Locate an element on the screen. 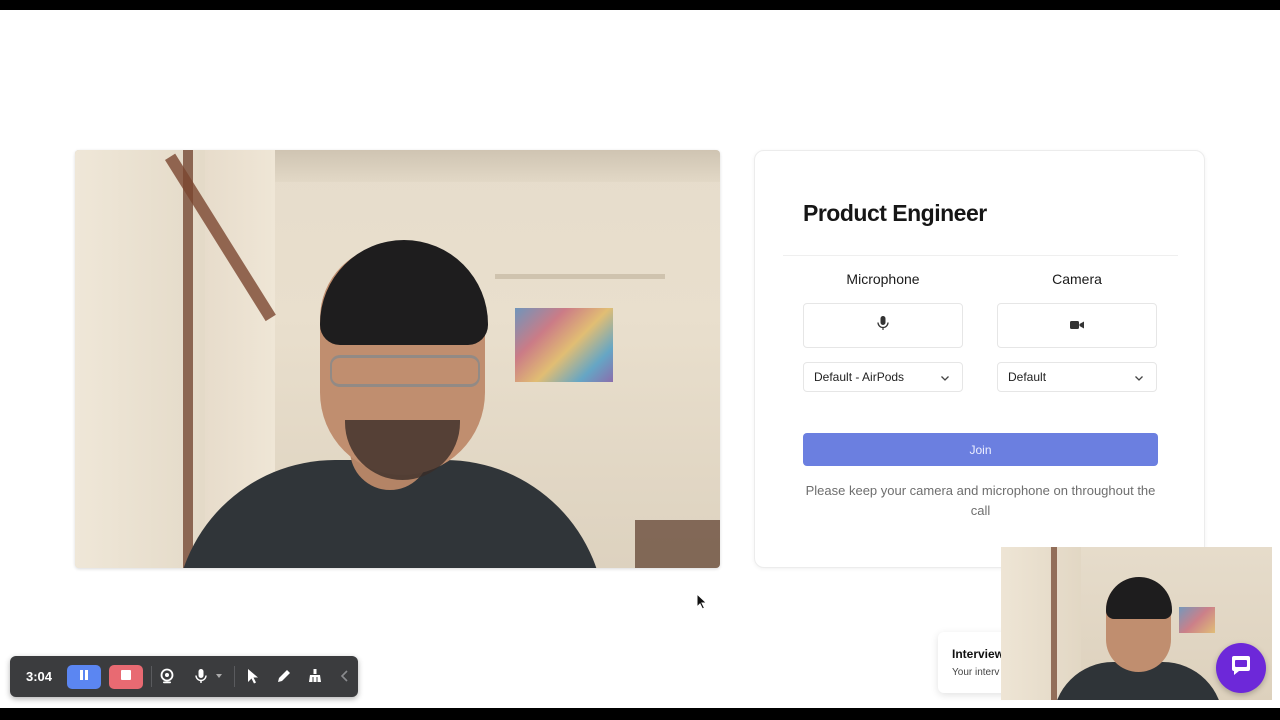  video-camera-icon is located at coordinates (1077, 326).